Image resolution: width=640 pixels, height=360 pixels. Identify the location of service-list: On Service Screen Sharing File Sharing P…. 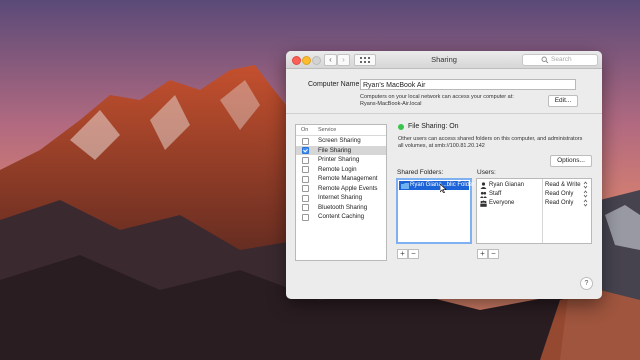
(341, 192).